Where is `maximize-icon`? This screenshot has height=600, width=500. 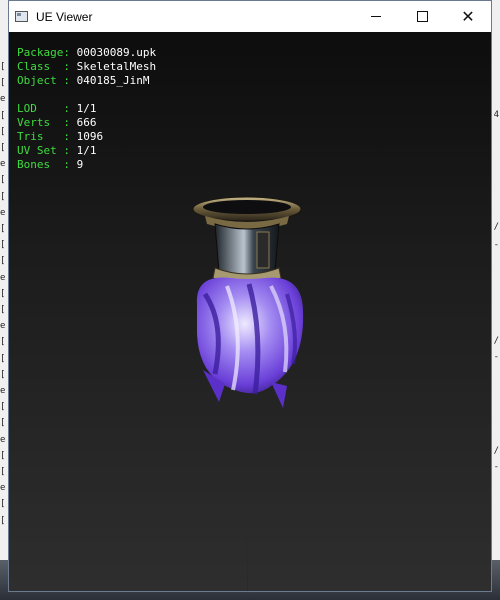
maximize-icon is located at coordinates (422, 16).